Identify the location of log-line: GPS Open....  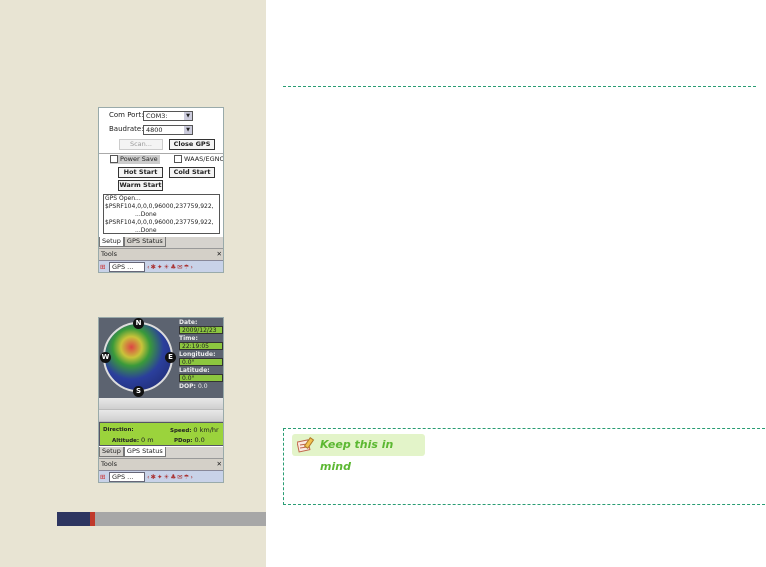
(123, 198).